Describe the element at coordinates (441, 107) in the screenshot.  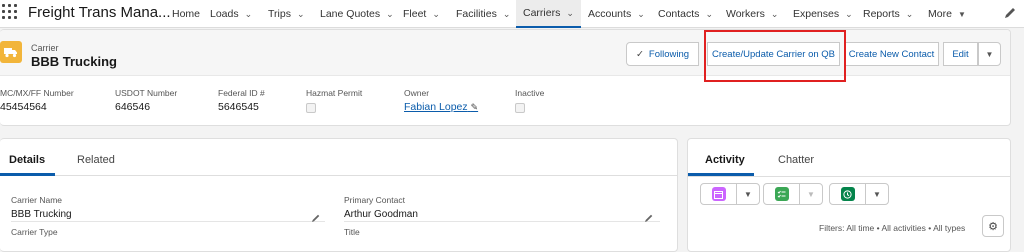
I see `owner-link: Fabian Lopez ✎` at that location.